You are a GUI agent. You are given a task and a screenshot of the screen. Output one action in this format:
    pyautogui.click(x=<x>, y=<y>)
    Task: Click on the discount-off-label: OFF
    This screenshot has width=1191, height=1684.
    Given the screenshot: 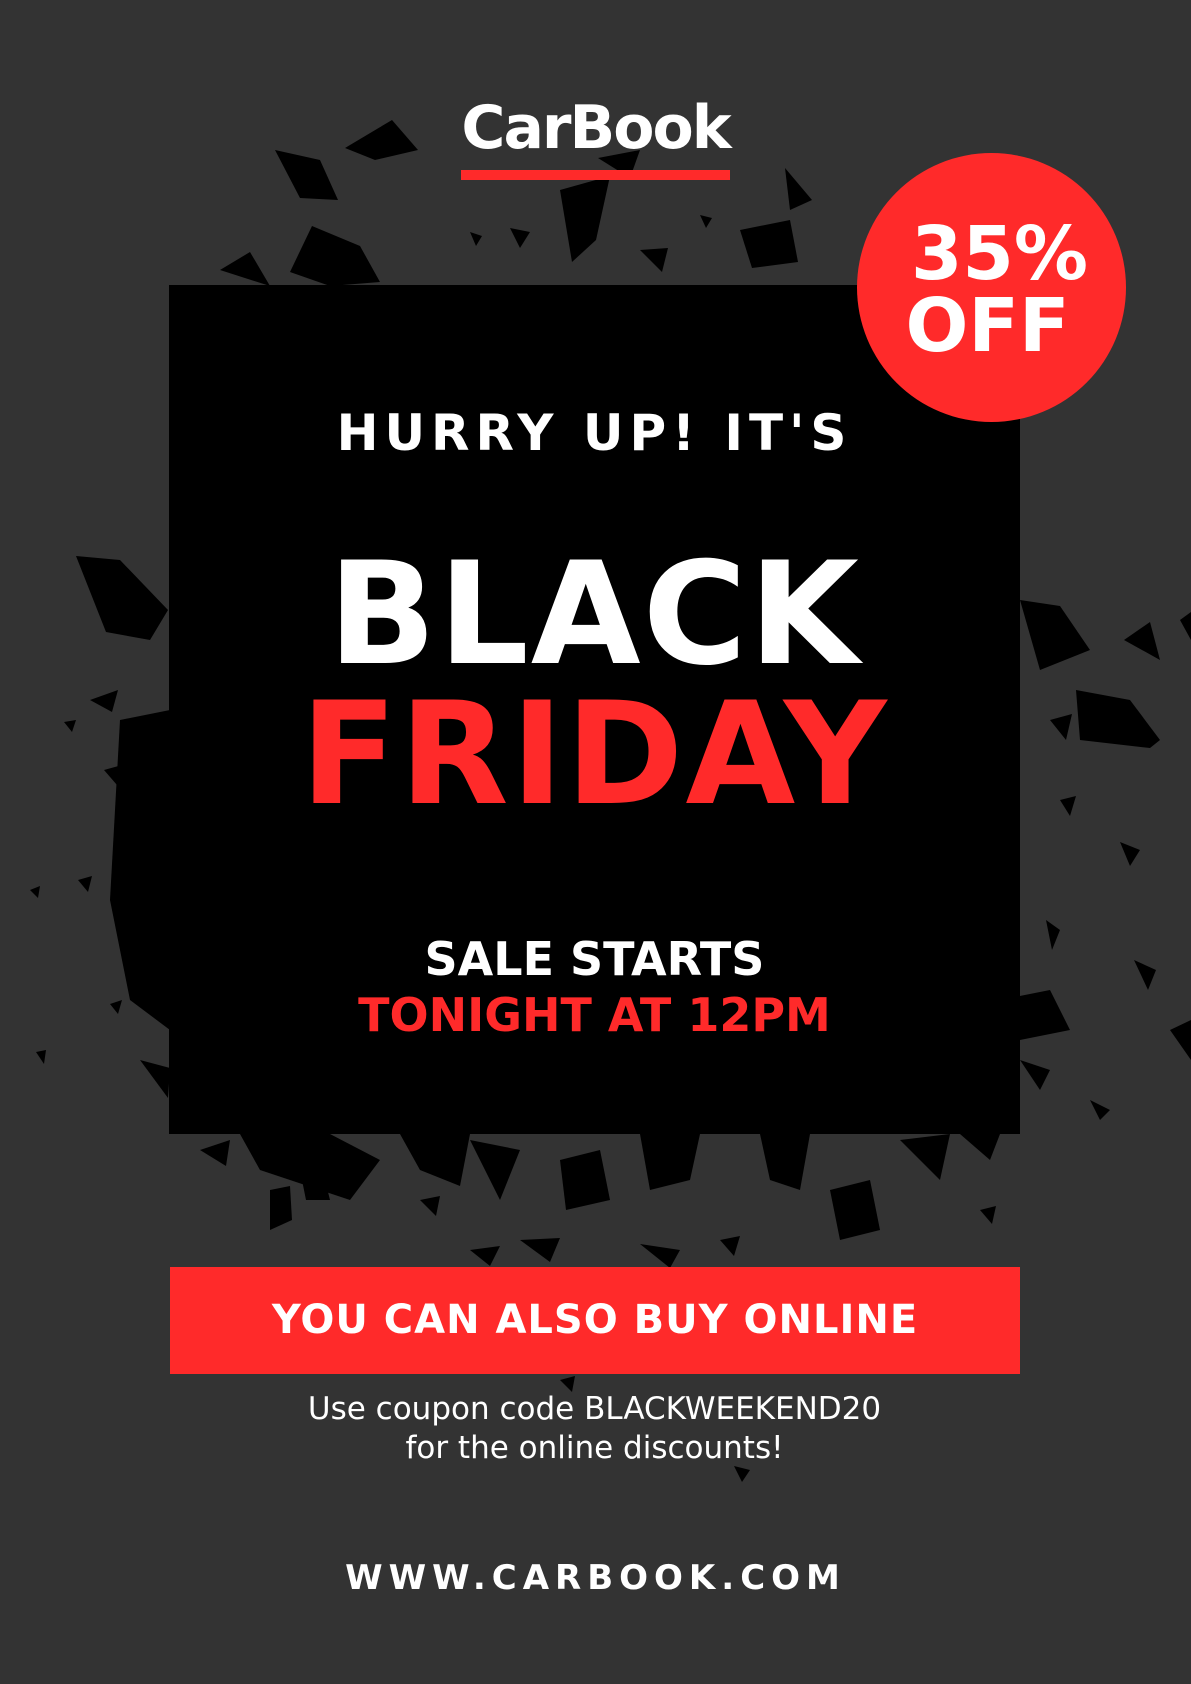 What is the action you would take?
    pyautogui.click(x=987, y=326)
    